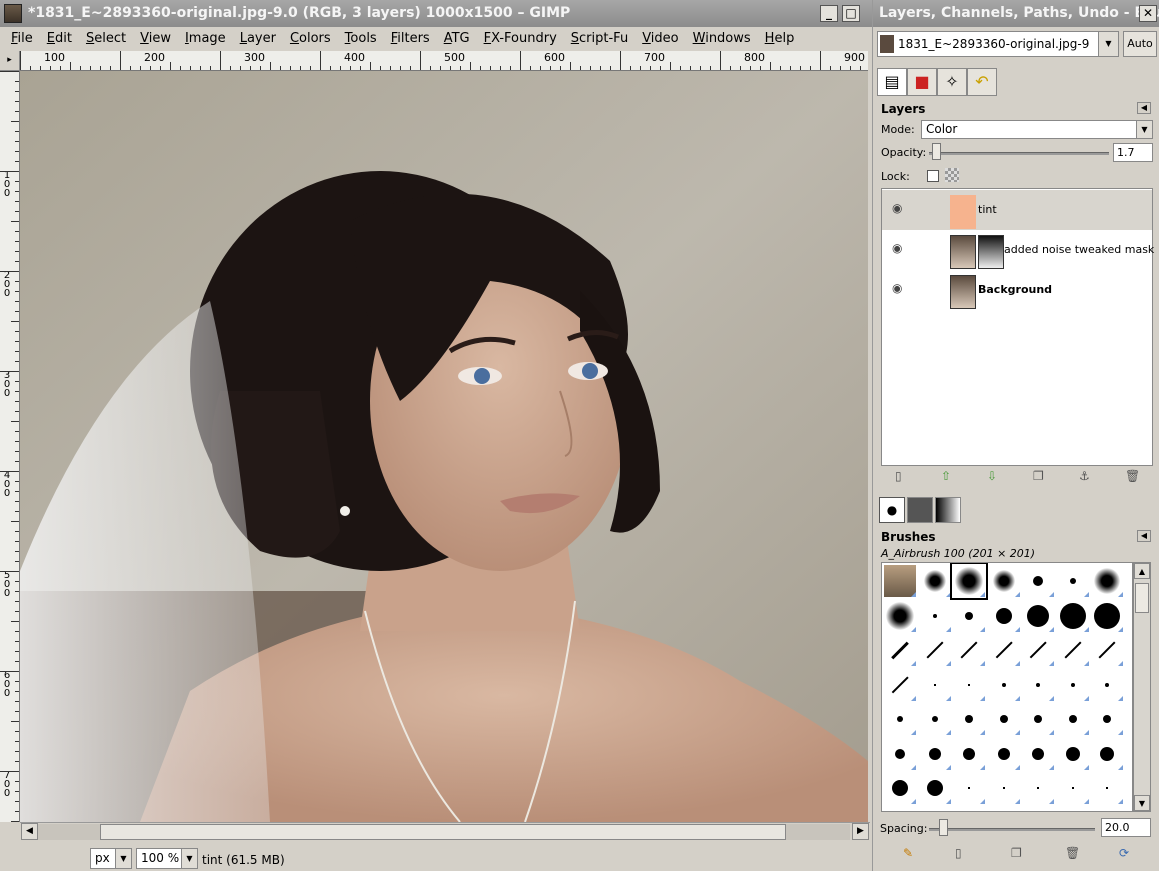 The width and height of the screenshot is (1159, 871). What do you see at coordinates (780, 39) in the screenshot?
I see `menu-help: Help` at bounding box center [780, 39].